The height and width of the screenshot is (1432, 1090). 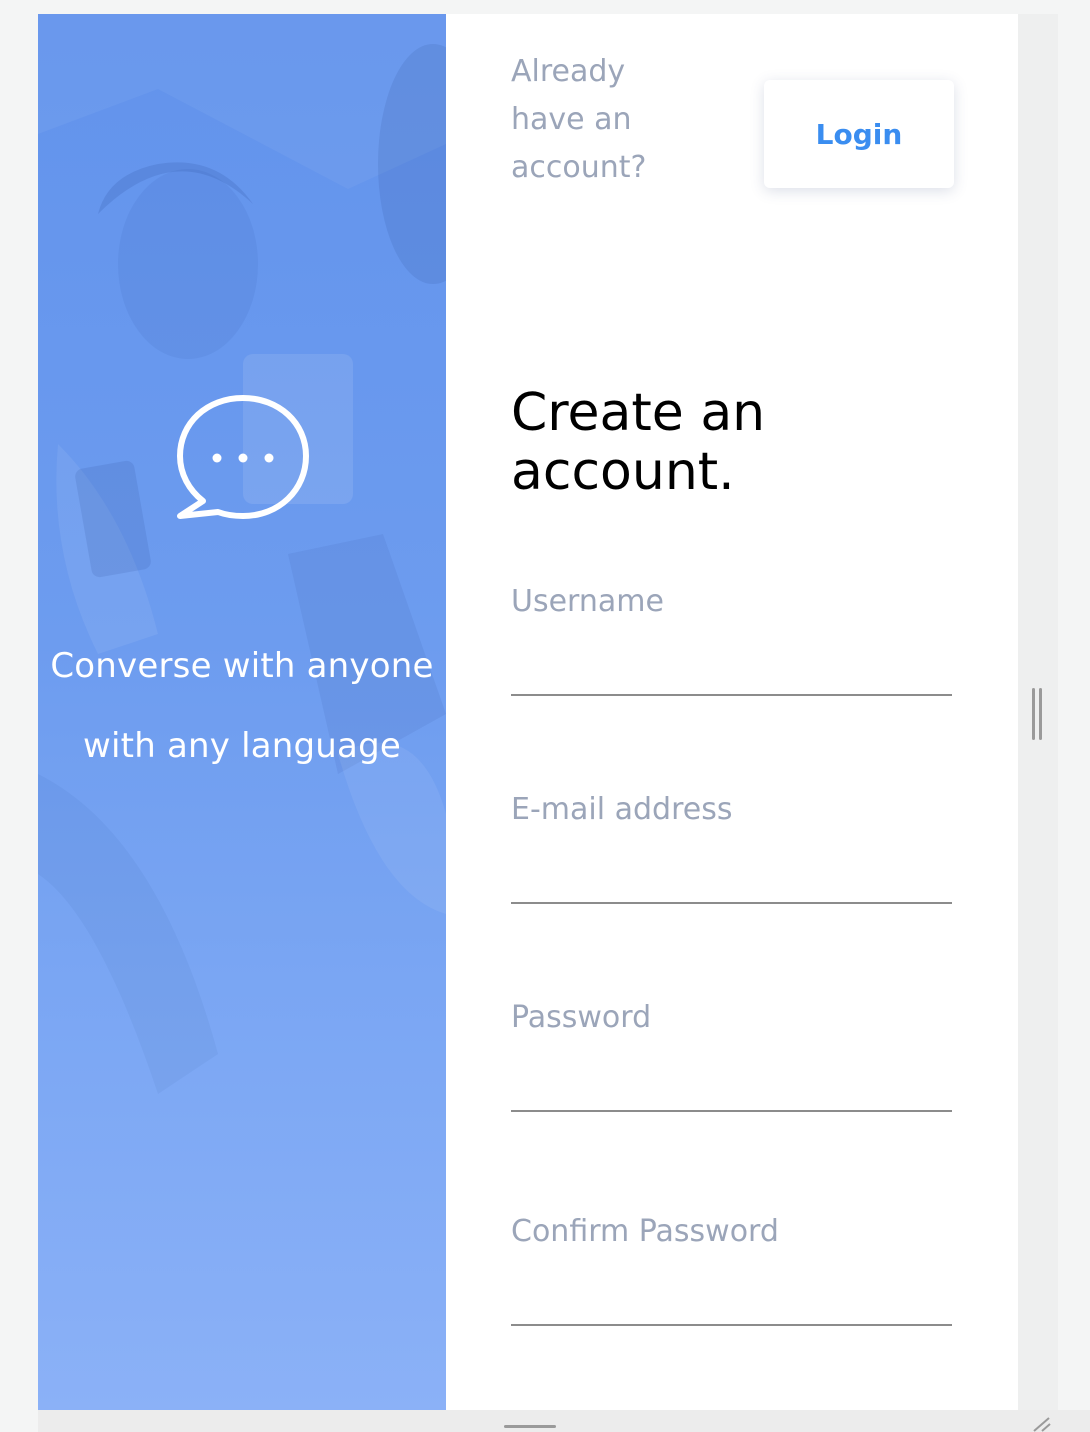 I want to click on email-field: E-mail address, so click(x=731, y=847).